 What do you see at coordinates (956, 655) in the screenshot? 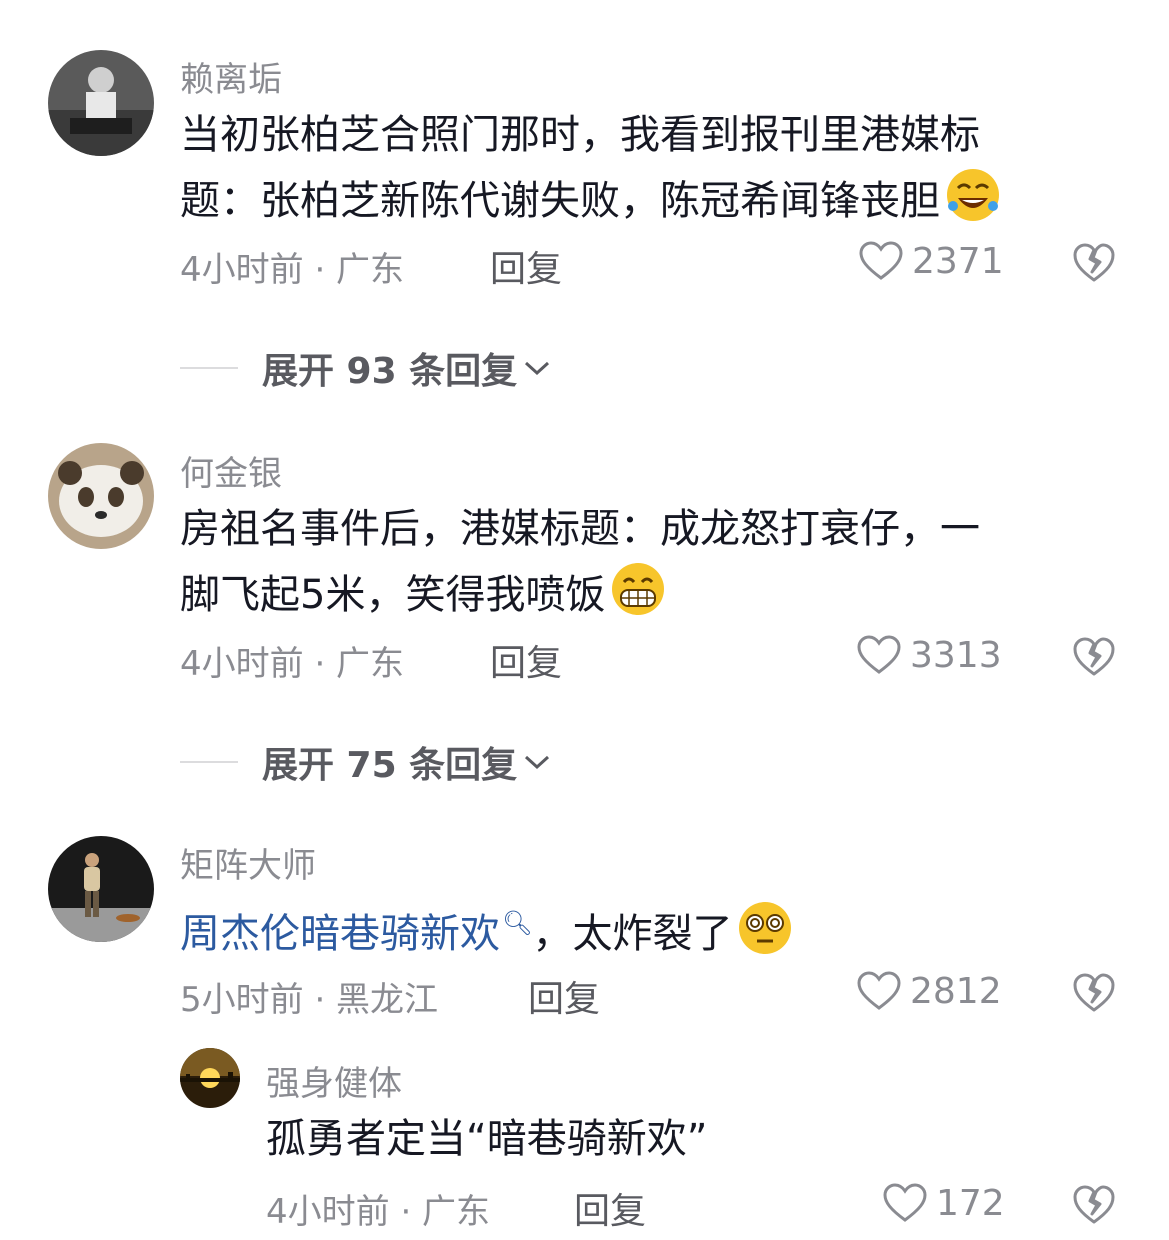
I see `like-count: 3313` at bounding box center [956, 655].